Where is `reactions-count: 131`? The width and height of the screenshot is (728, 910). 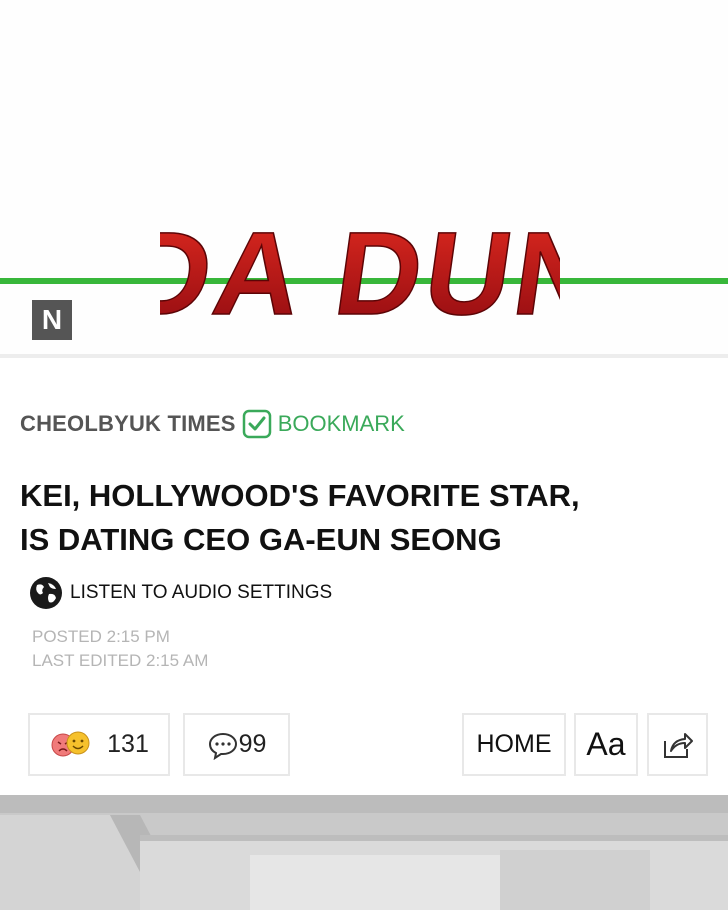 reactions-count: 131 is located at coordinates (128, 744).